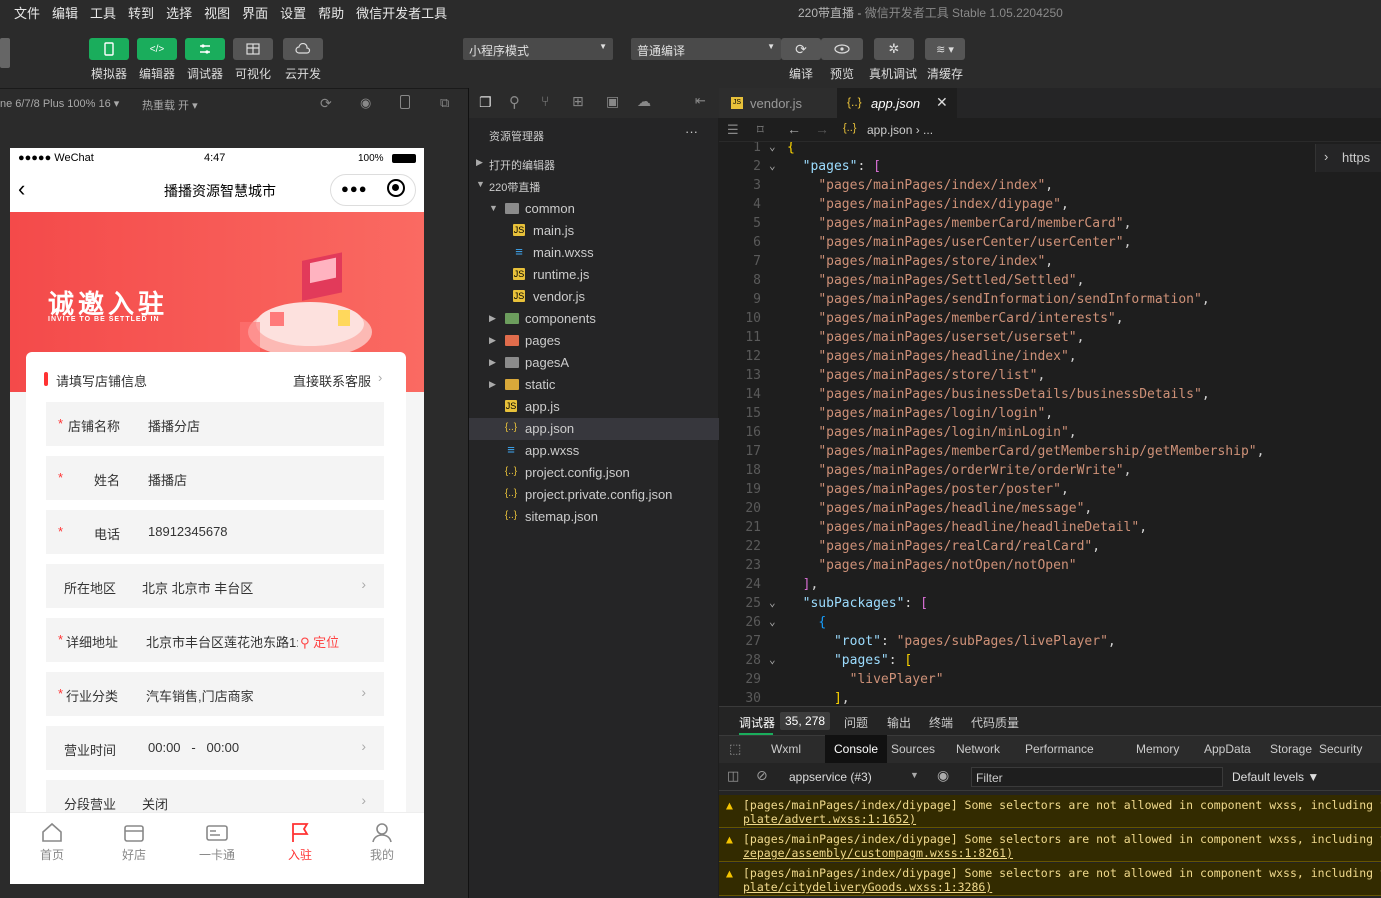 Image resolution: width=1381 pixels, height=898 pixels. I want to click on simulator-button, so click(109, 49).